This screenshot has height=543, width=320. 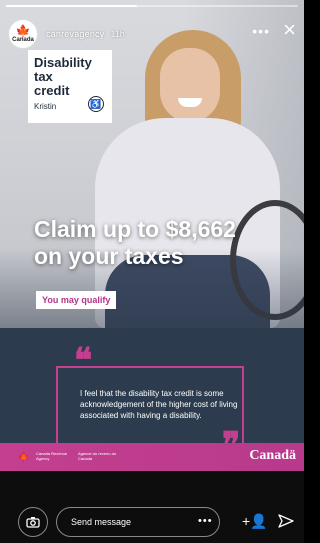 What do you see at coordinates (43, 76) in the screenshot?
I see `title-line-2: tax` at bounding box center [43, 76].